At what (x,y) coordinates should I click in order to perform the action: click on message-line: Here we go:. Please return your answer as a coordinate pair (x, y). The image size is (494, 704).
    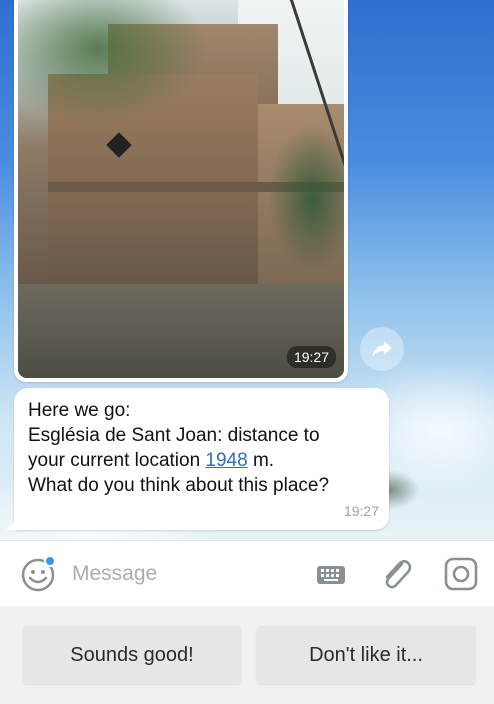
    Looking at the image, I should click on (79, 410).